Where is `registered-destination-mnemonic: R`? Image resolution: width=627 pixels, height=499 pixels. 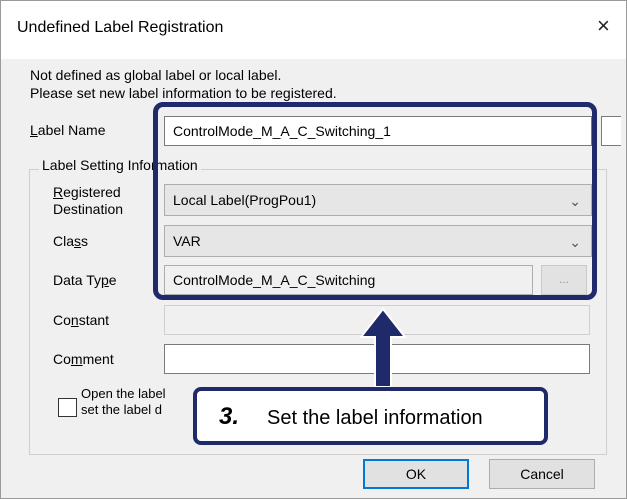 registered-destination-mnemonic: R is located at coordinates (58, 192).